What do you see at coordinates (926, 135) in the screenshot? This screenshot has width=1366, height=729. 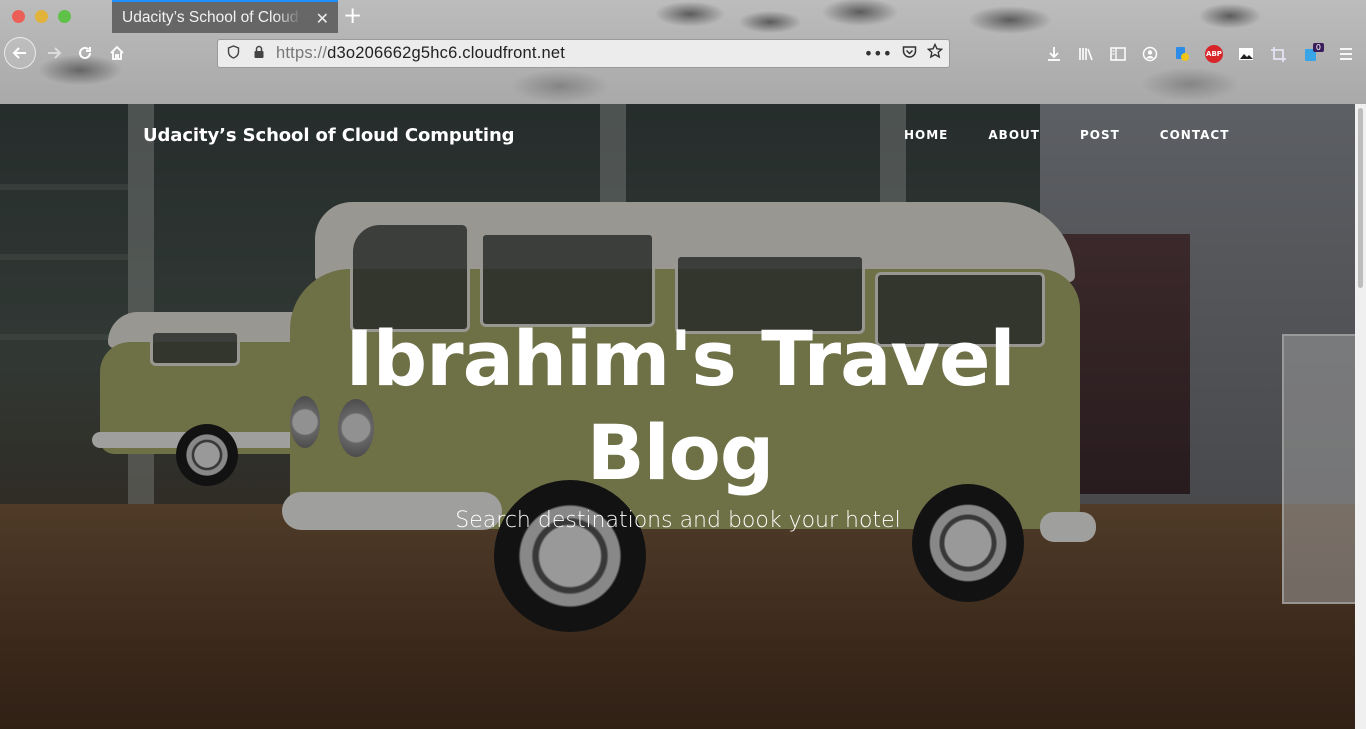 I see `nav-home-link: HOME` at bounding box center [926, 135].